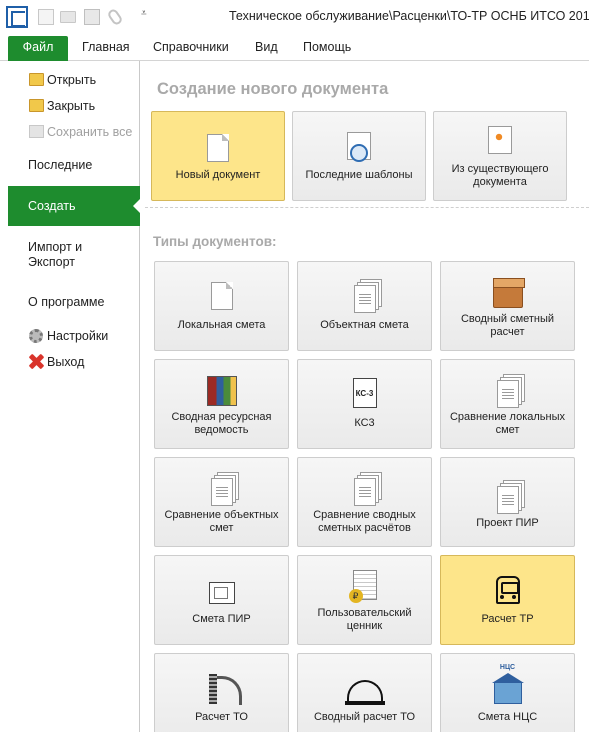 Image resolution: width=589 pixels, height=732 pixels. Describe the element at coordinates (191, 47) in the screenshot. I see `tab-references: Справочники` at that location.